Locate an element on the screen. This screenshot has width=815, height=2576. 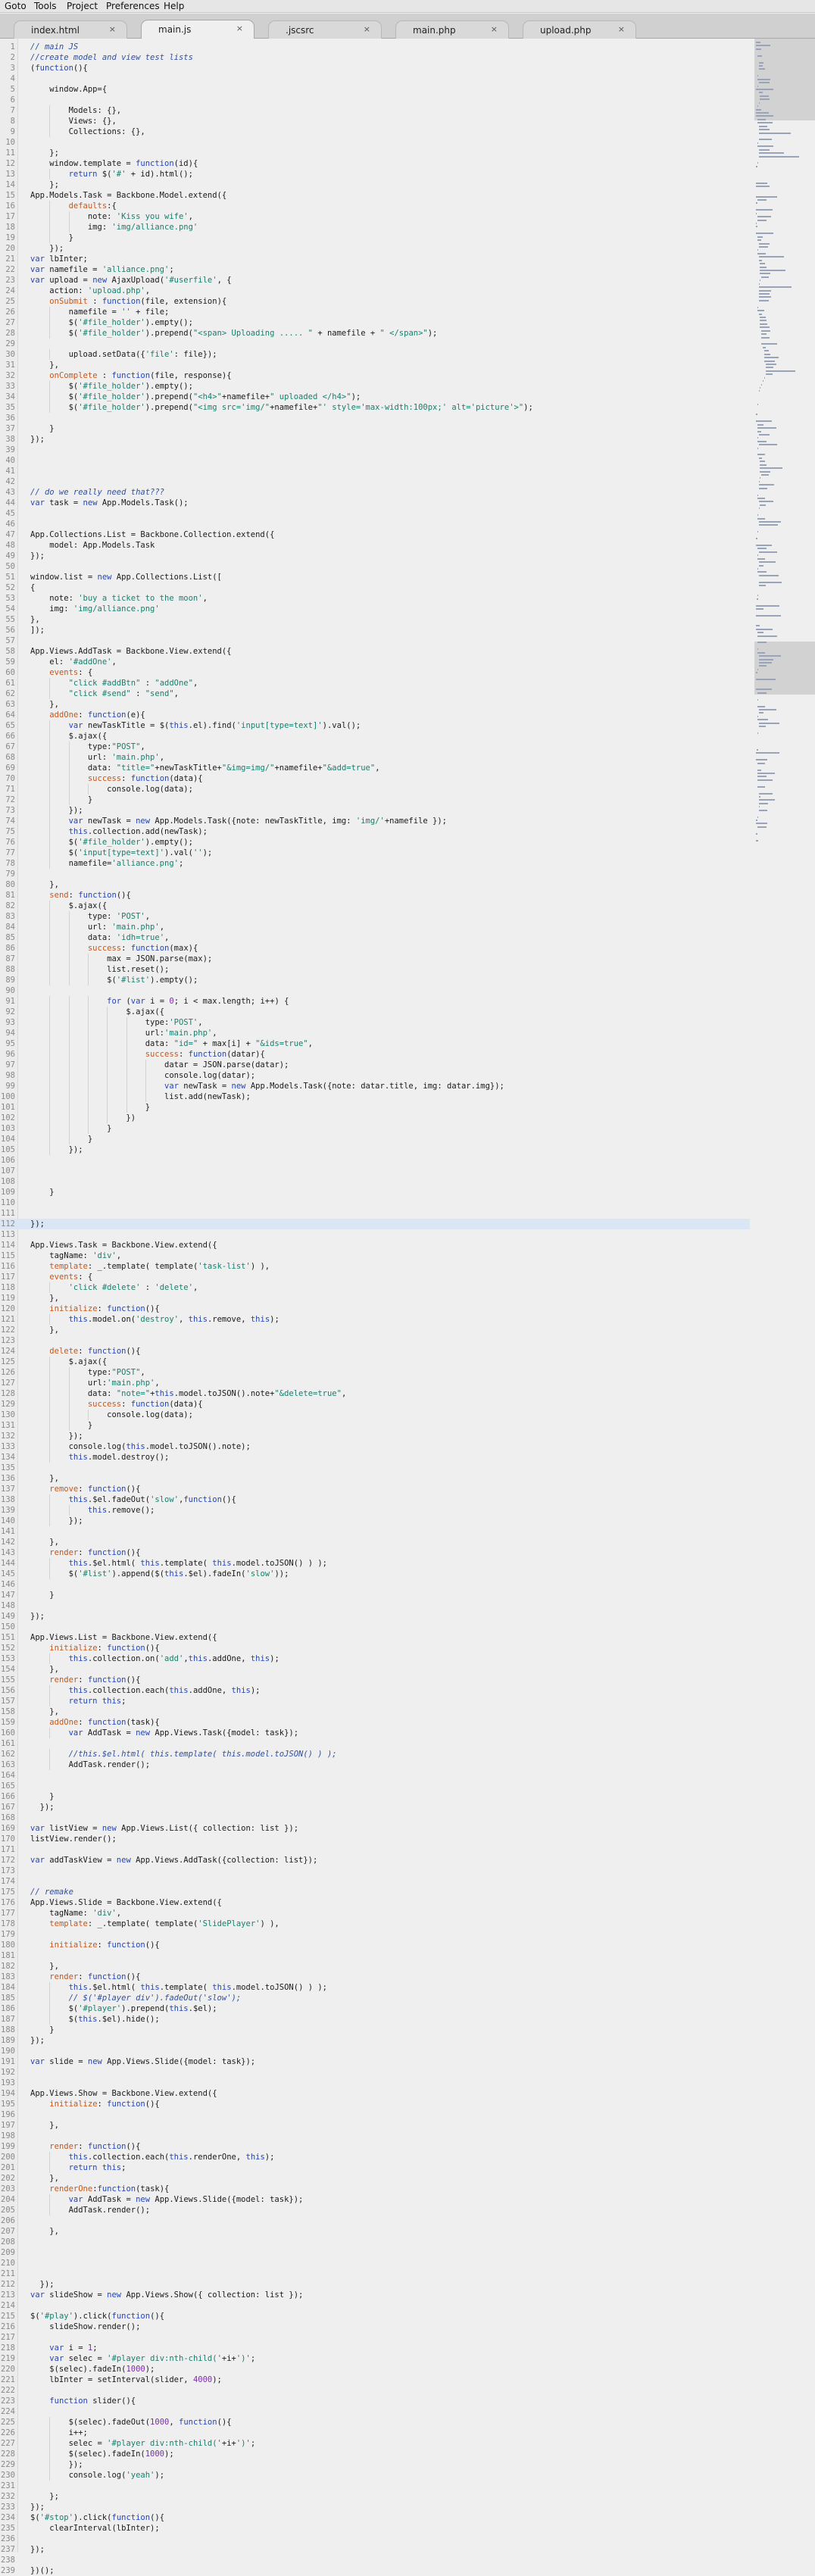
code-line: 139 this.remove(); is located at coordinates (375, 1511).